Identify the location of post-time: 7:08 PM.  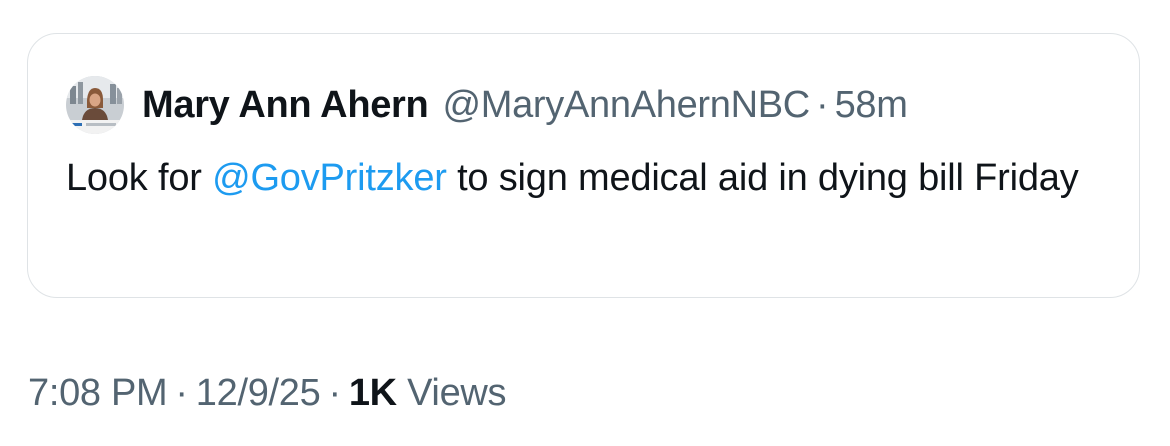
(98, 393).